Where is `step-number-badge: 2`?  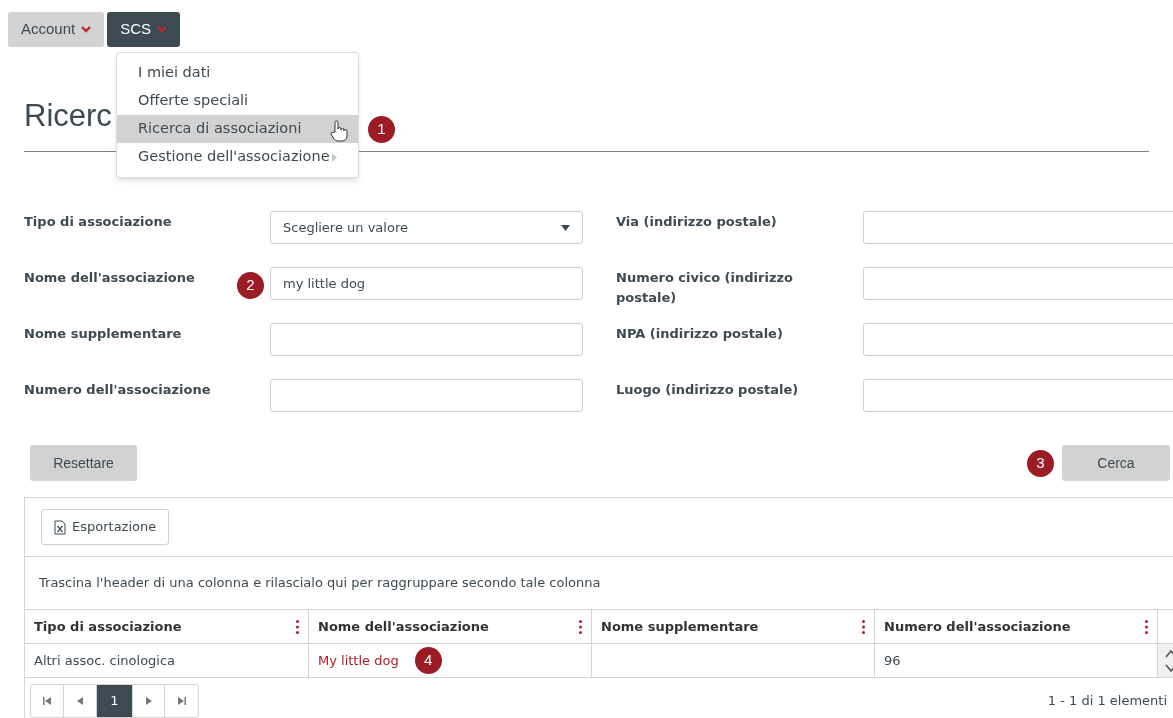
step-number-badge: 2 is located at coordinates (250, 285).